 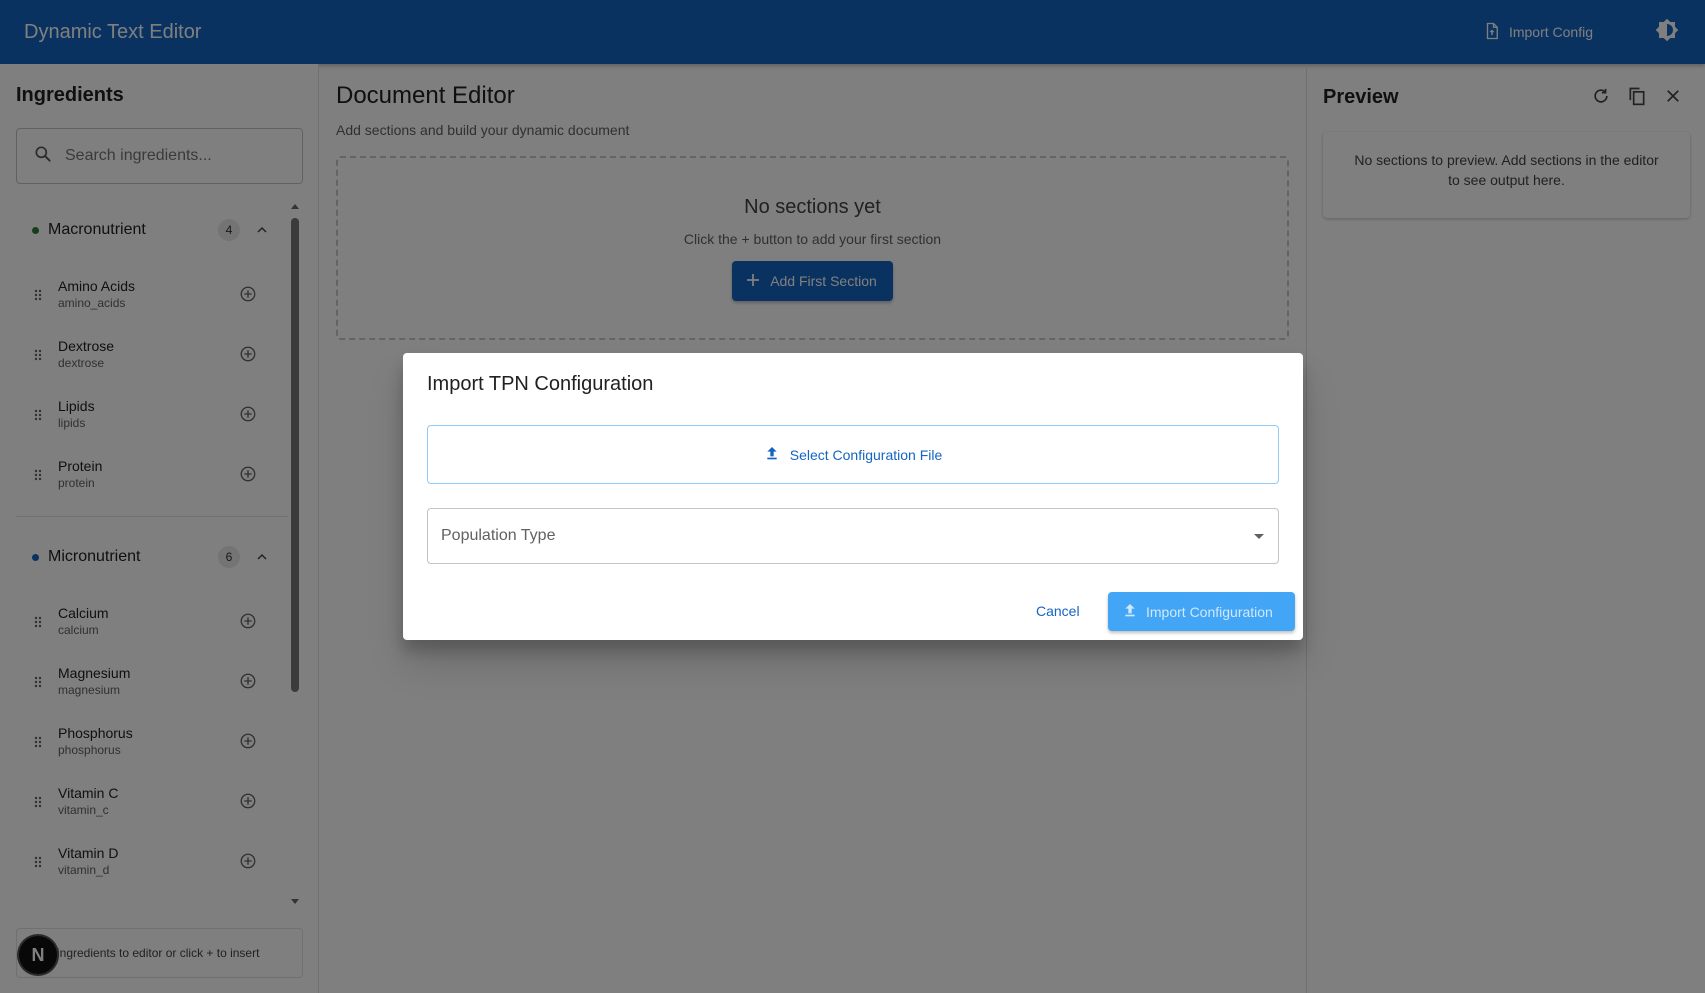 I want to click on select-config-file-button: Select Configuration File, so click(x=853, y=454).